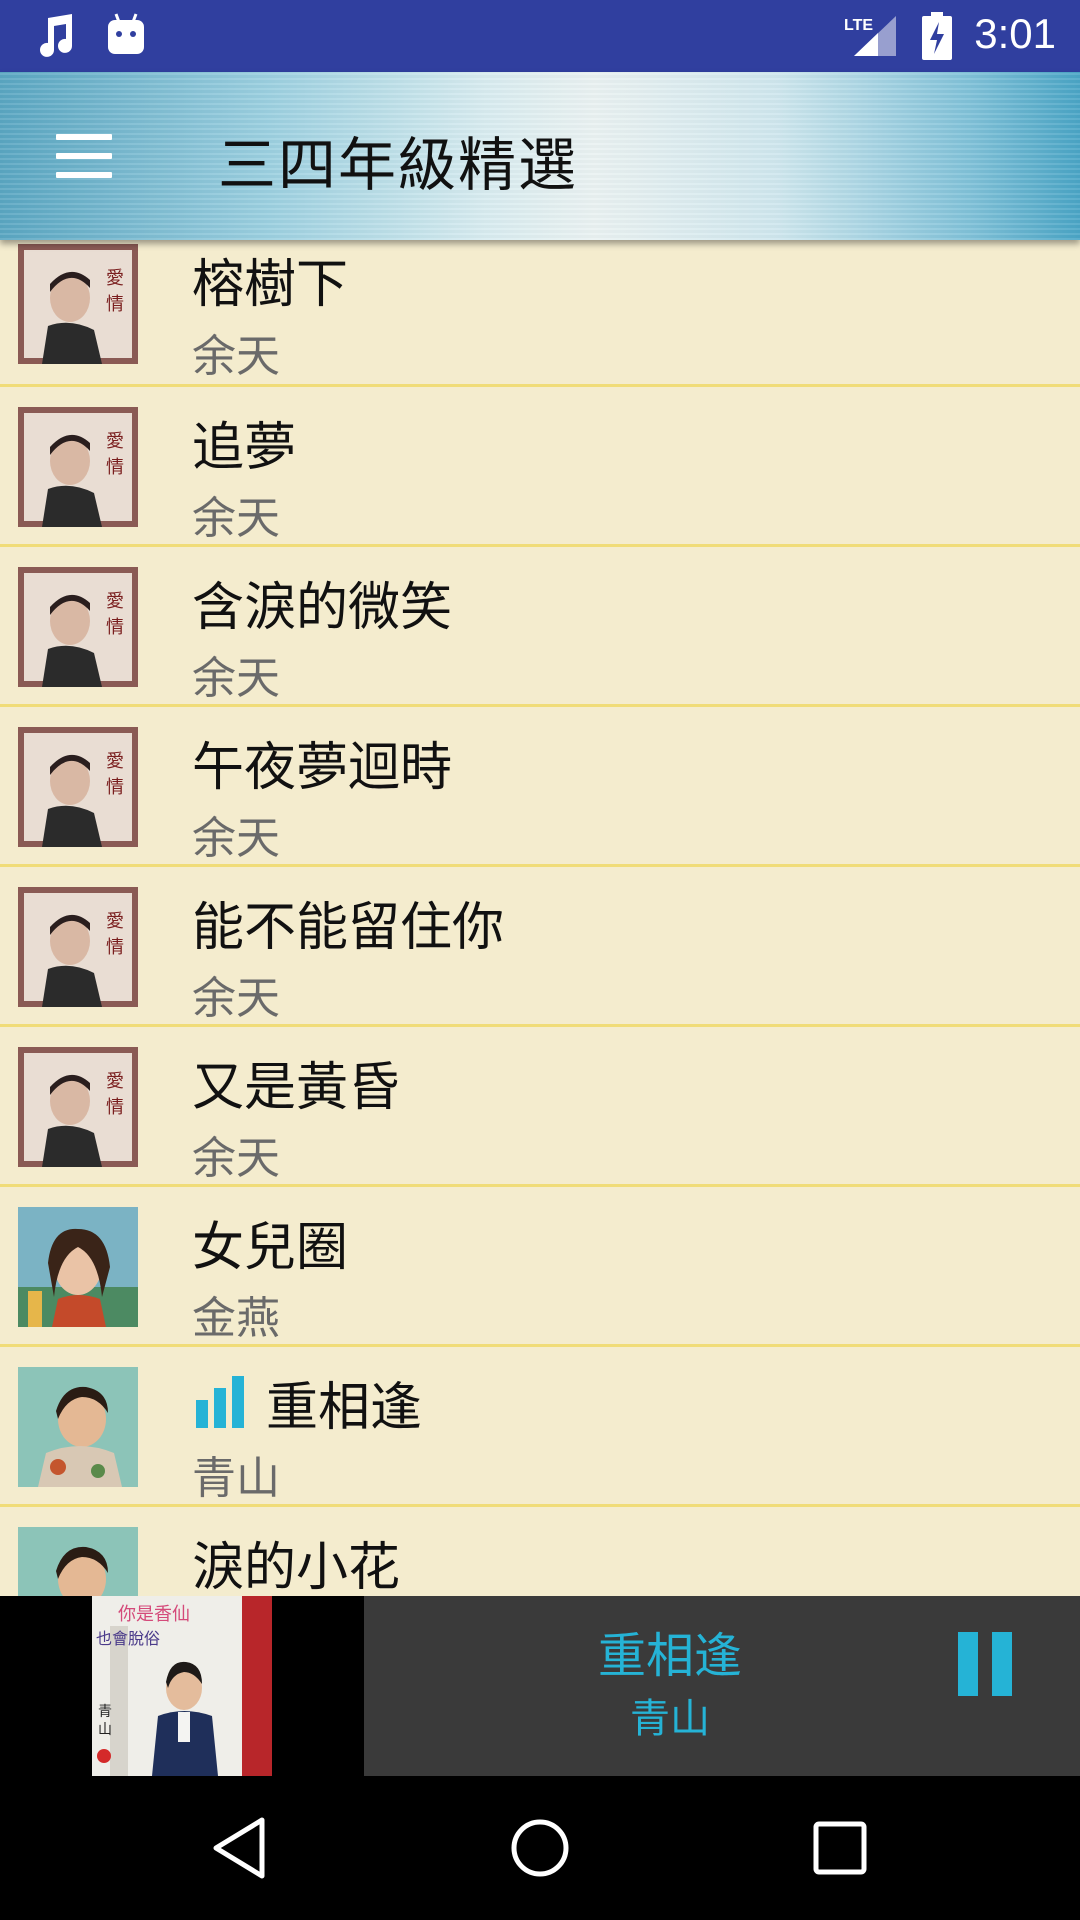  I want to click on song-title: 含淚的微笑, so click(322, 607).